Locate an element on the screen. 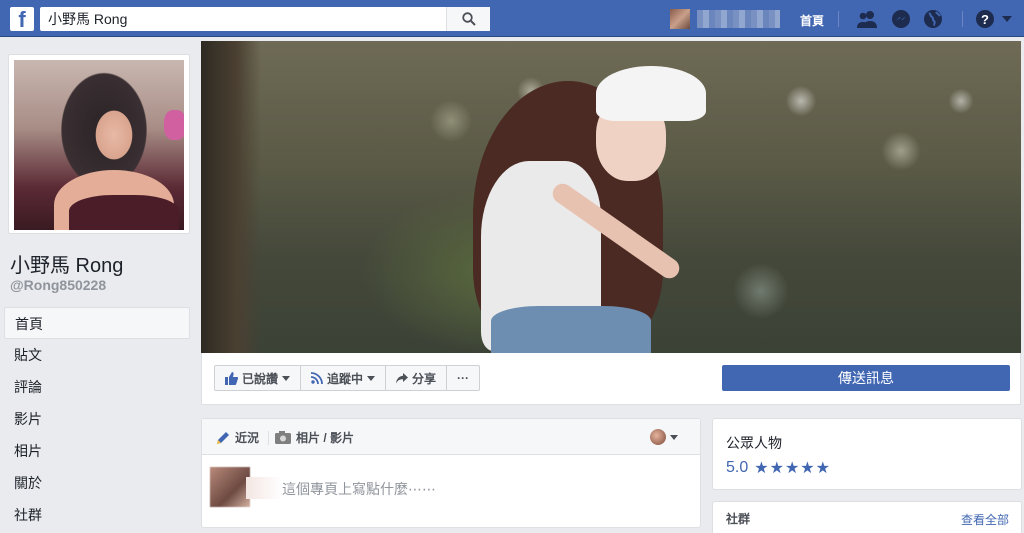 The height and width of the screenshot is (533, 1024). composer-input: 這個專頁上寫點什麼⋯⋯ is located at coordinates (359, 489).